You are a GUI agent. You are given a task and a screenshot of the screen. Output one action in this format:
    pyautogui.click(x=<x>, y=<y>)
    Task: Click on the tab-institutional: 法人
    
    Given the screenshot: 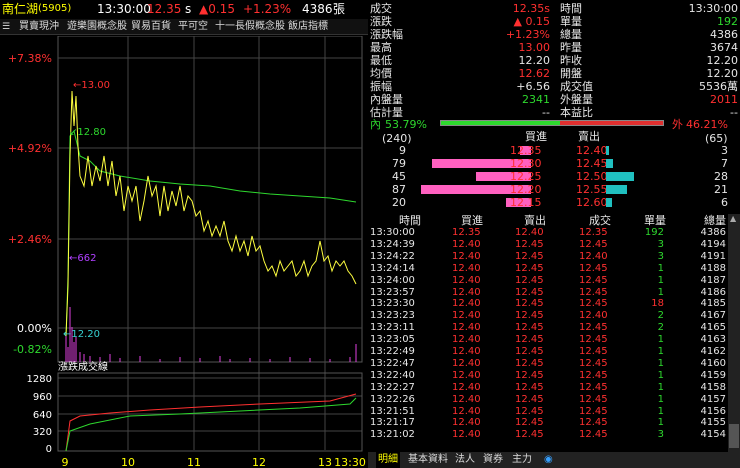 What is the action you would take?
    pyautogui.click(x=465, y=460)
    